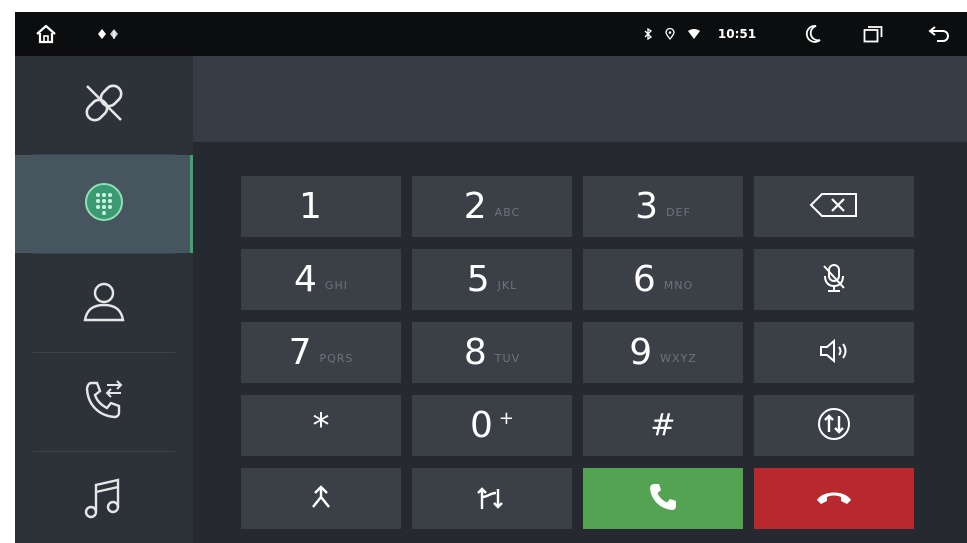 The width and height of the screenshot is (967, 543). Describe the element at coordinates (305, 279) in the screenshot. I see `key-digit: 4` at that location.